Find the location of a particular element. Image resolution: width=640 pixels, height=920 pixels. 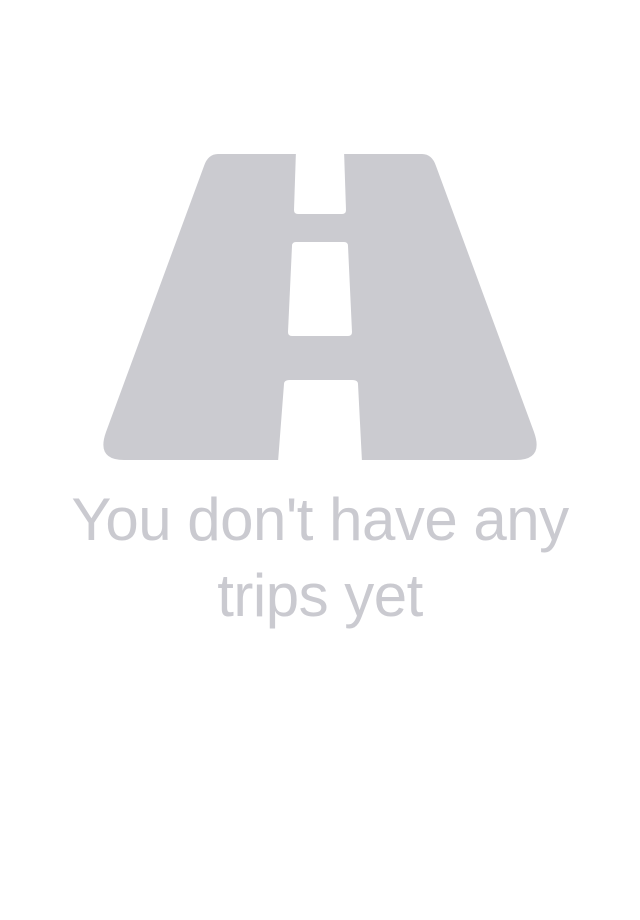

empty-state-message: You don't have any trips yet is located at coordinates (320, 557).